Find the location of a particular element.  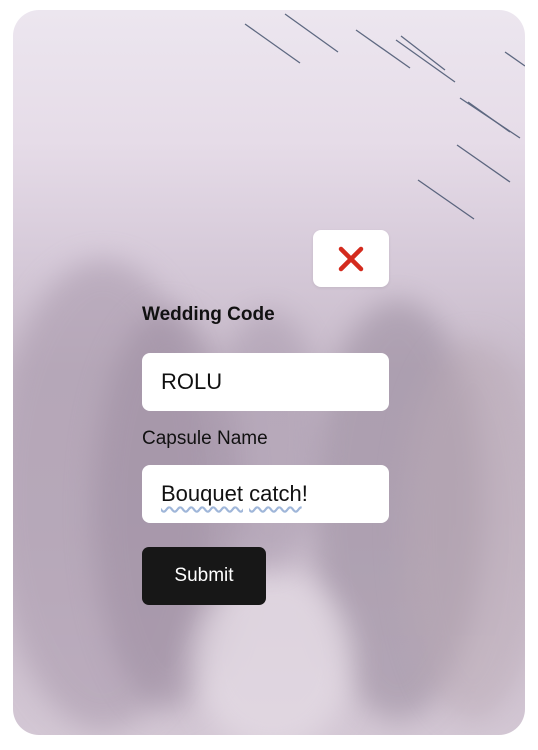

capsule-name-value: Bouquet catch! is located at coordinates (234, 494).